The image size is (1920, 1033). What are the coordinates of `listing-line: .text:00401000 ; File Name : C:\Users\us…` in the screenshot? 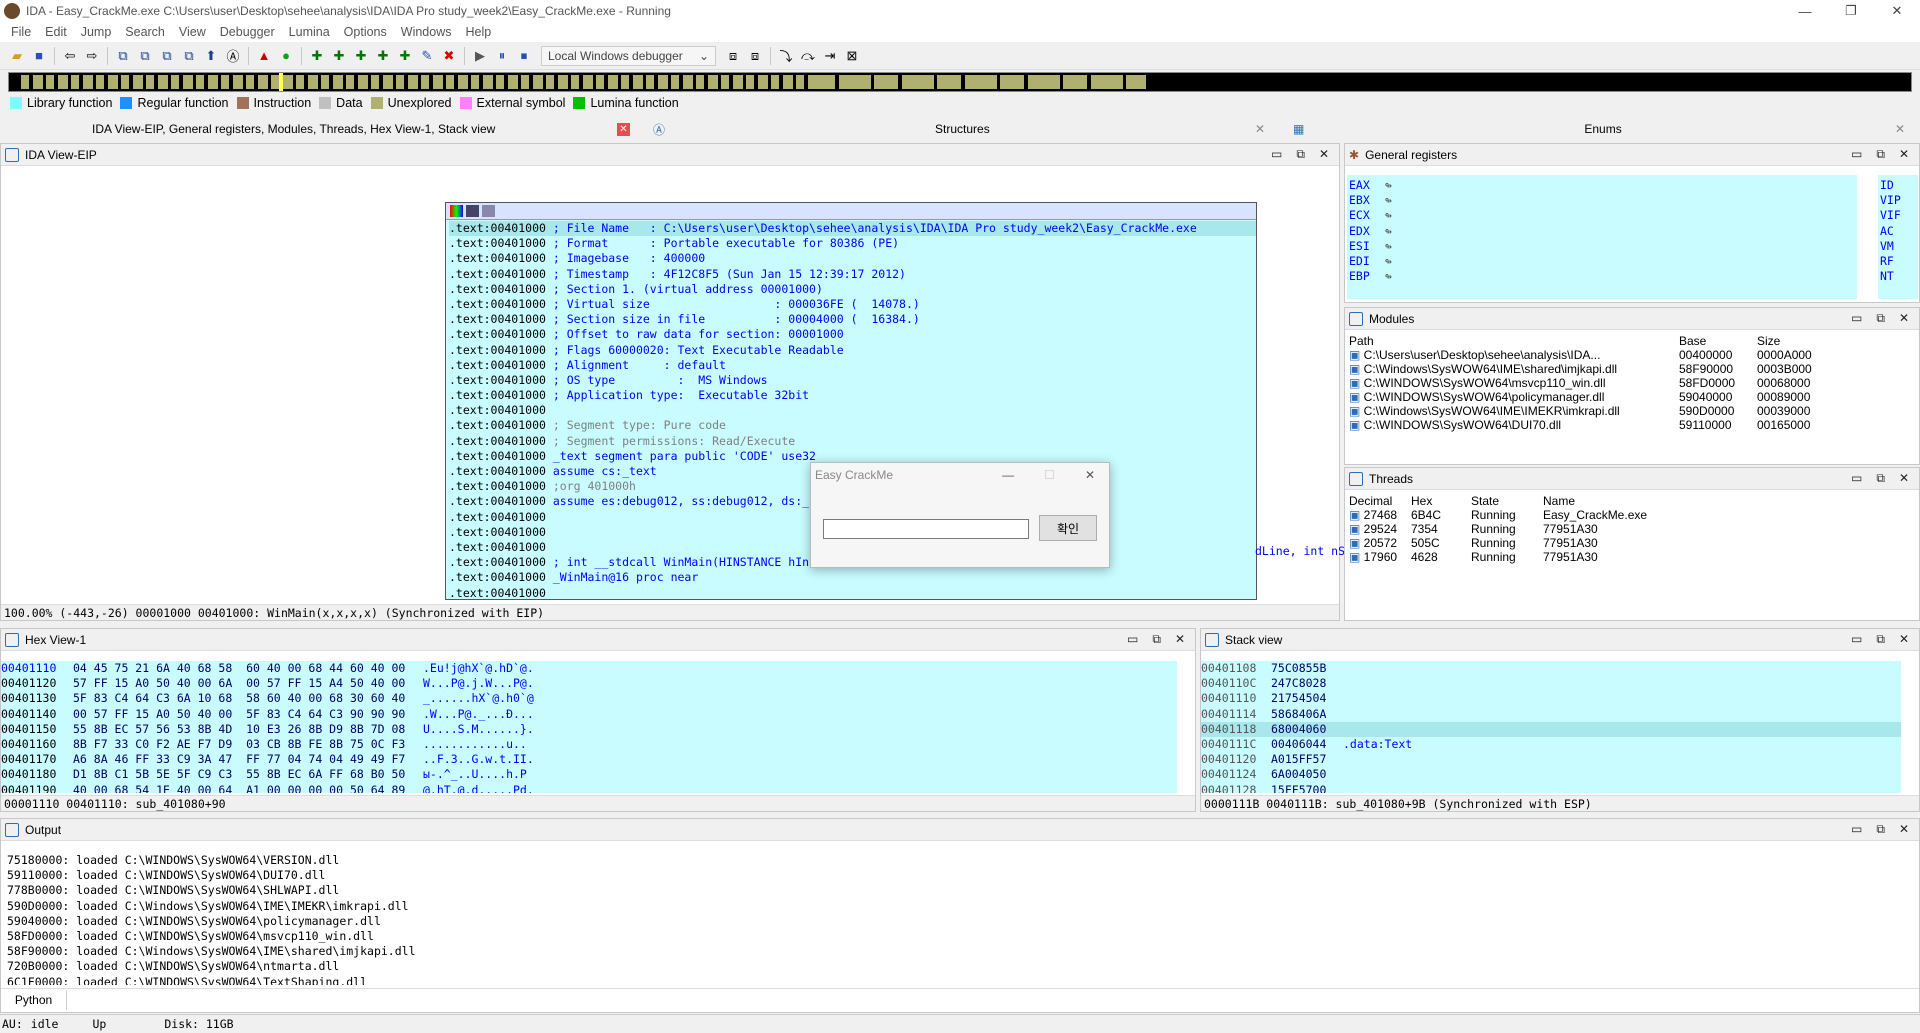 It's located at (852, 229).